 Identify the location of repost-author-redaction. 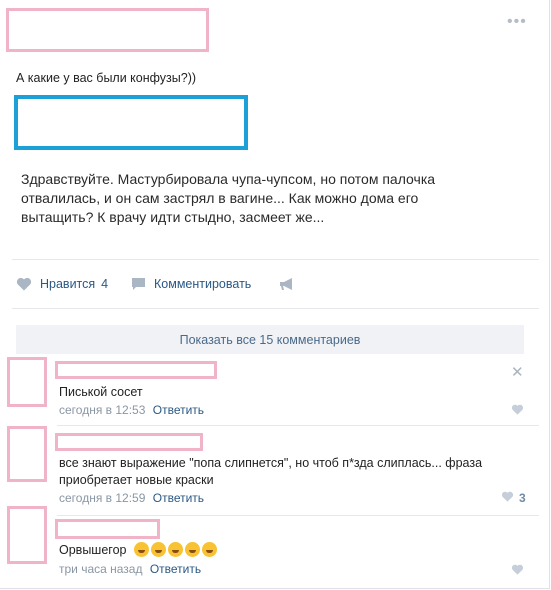
(131, 122).